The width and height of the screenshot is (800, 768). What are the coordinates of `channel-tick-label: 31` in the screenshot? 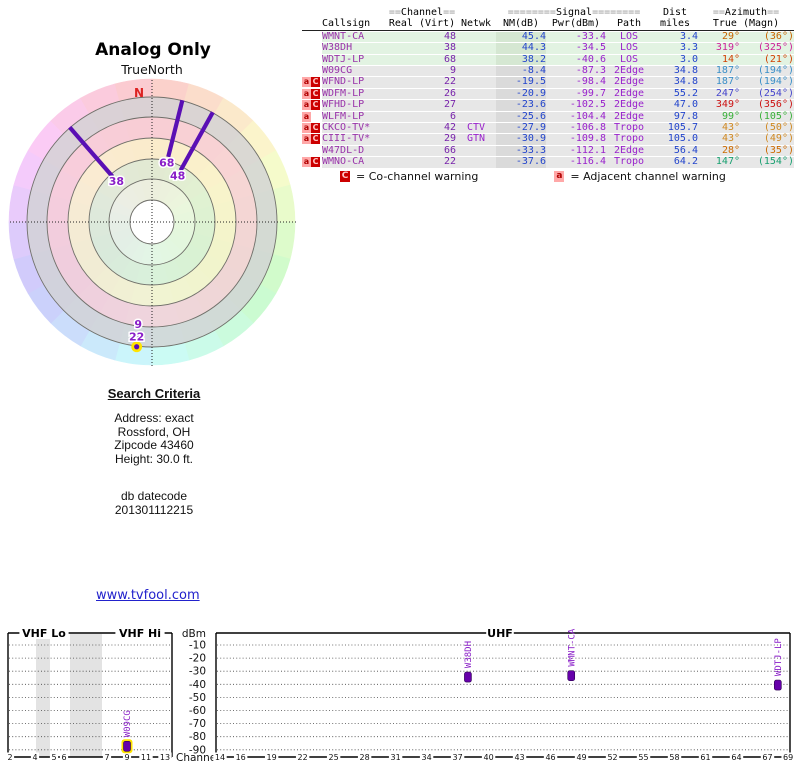 It's located at (396, 757).